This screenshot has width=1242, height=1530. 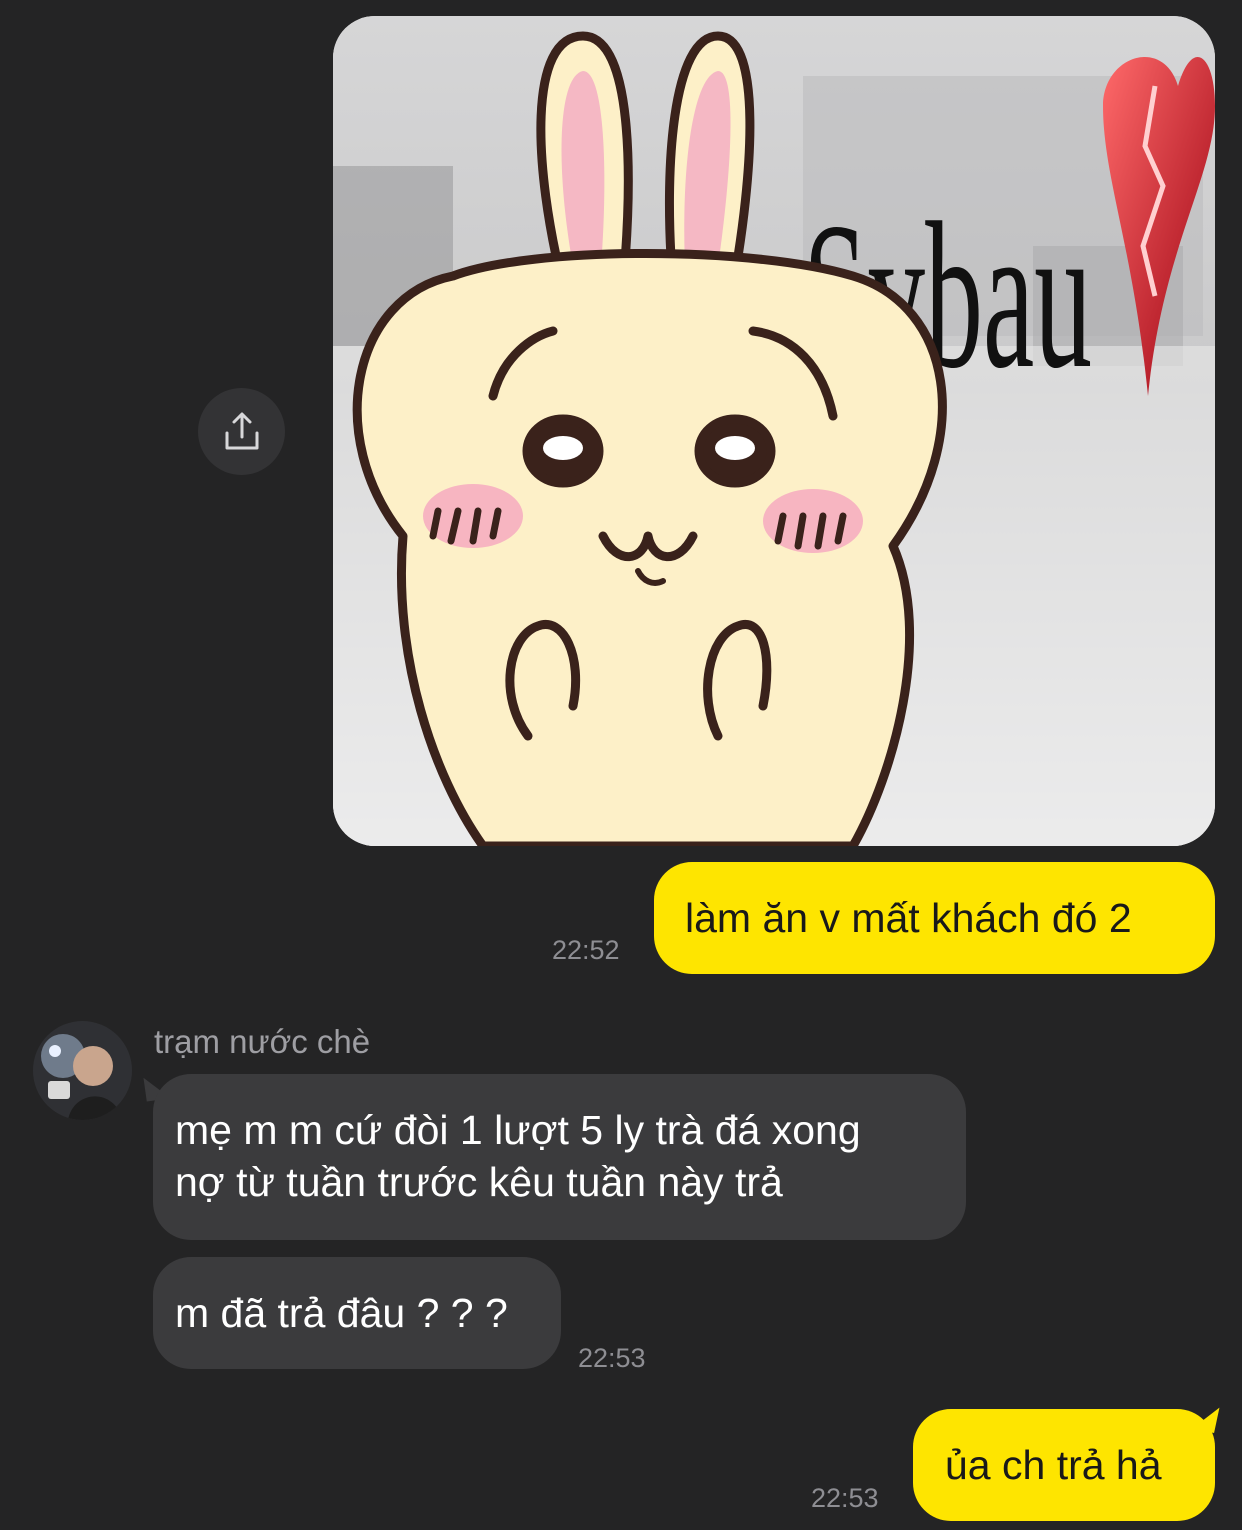 What do you see at coordinates (341, 1313) in the screenshot?
I see `message-text: m đã trả đâu ? ? ?` at bounding box center [341, 1313].